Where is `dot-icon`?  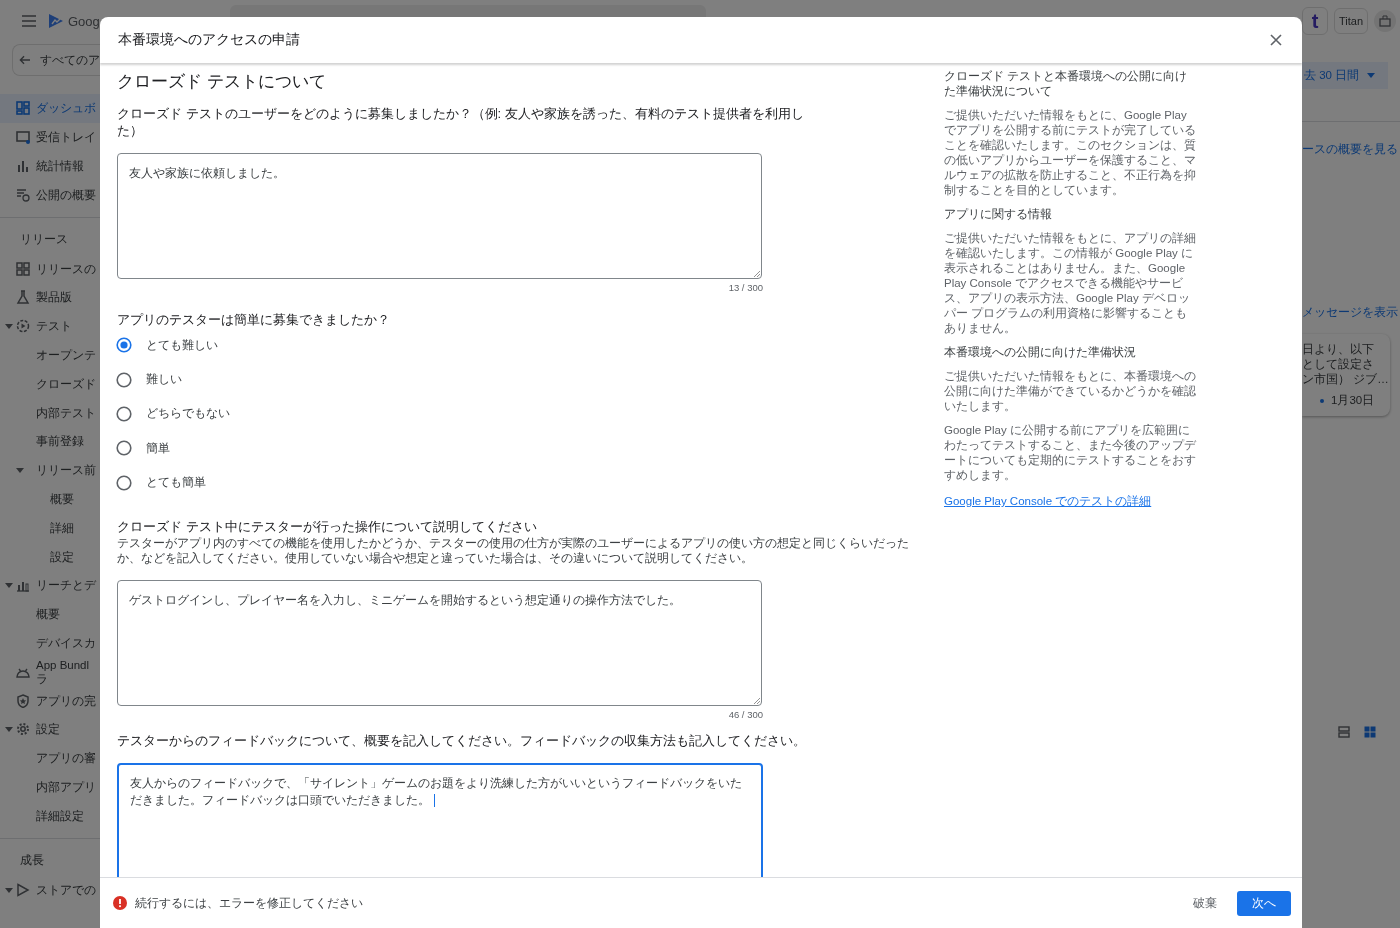 dot-icon is located at coordinates (1322, 400).